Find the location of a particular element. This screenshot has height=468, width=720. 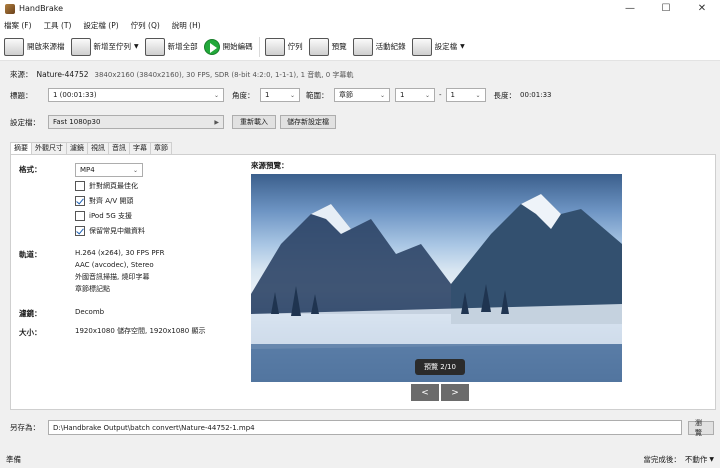

tab-strip: 摘要 外觀尺寸 濾鏡 視訊 音訊 字幕 章節 is located at coordinates (91, 148).